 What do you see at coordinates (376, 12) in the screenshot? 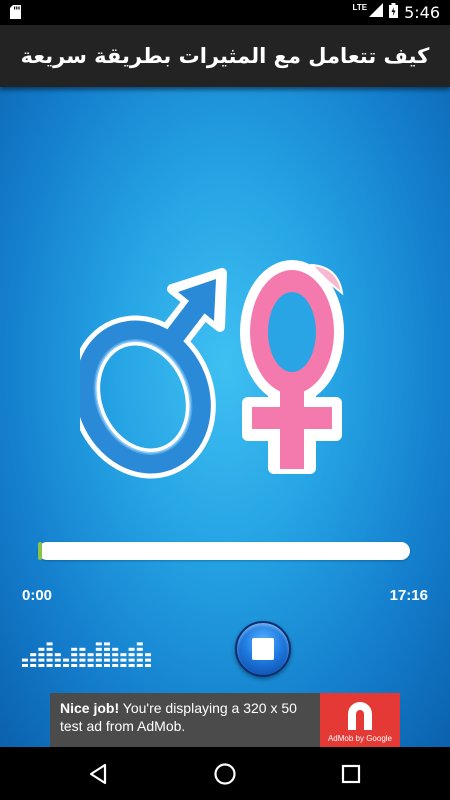
I see `signal-icon` at bounding box center [376, 12].